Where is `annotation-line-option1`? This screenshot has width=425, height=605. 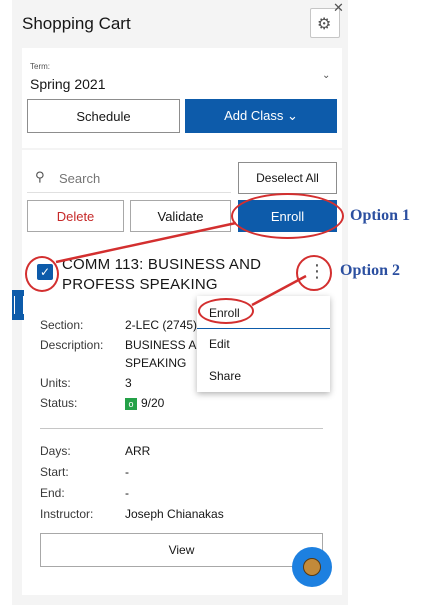
annotation-line-option1 is located at coordinates (146, 242).